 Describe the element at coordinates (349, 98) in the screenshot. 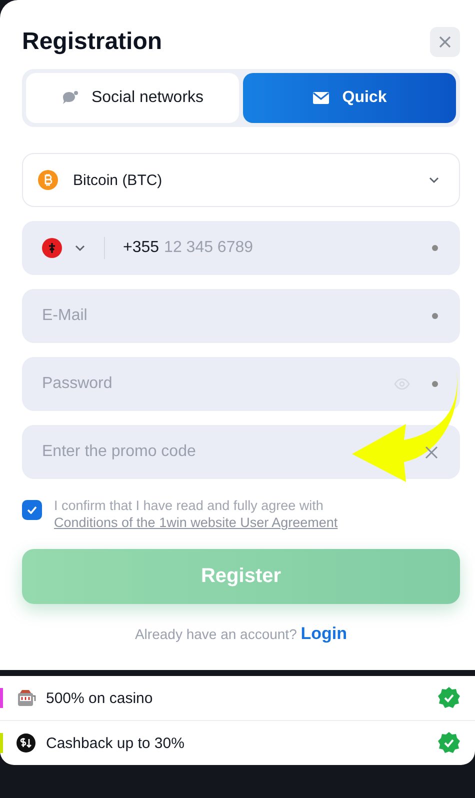

I see `tab: Quick` at that location.